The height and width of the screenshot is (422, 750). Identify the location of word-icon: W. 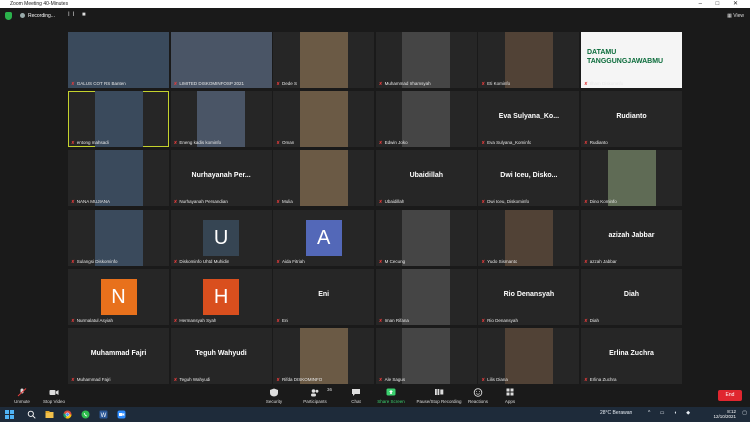
(103, 414).